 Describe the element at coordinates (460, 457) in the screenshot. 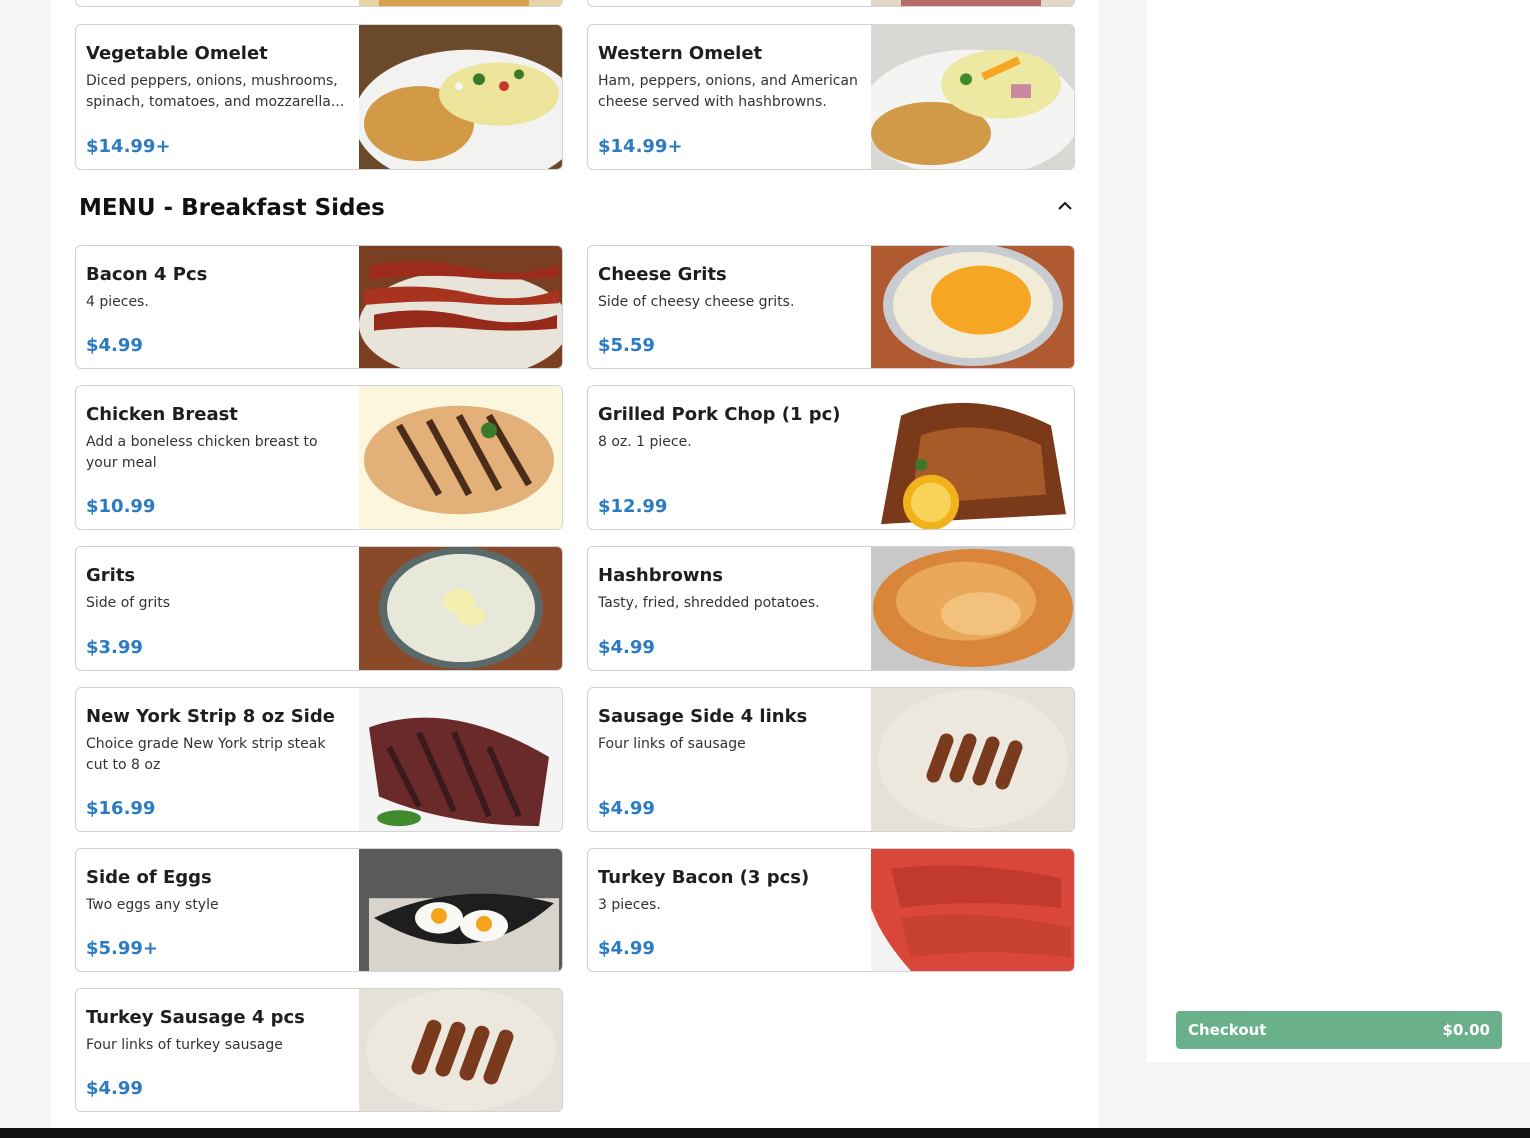

I see `chicken-breast-photo` at that location.